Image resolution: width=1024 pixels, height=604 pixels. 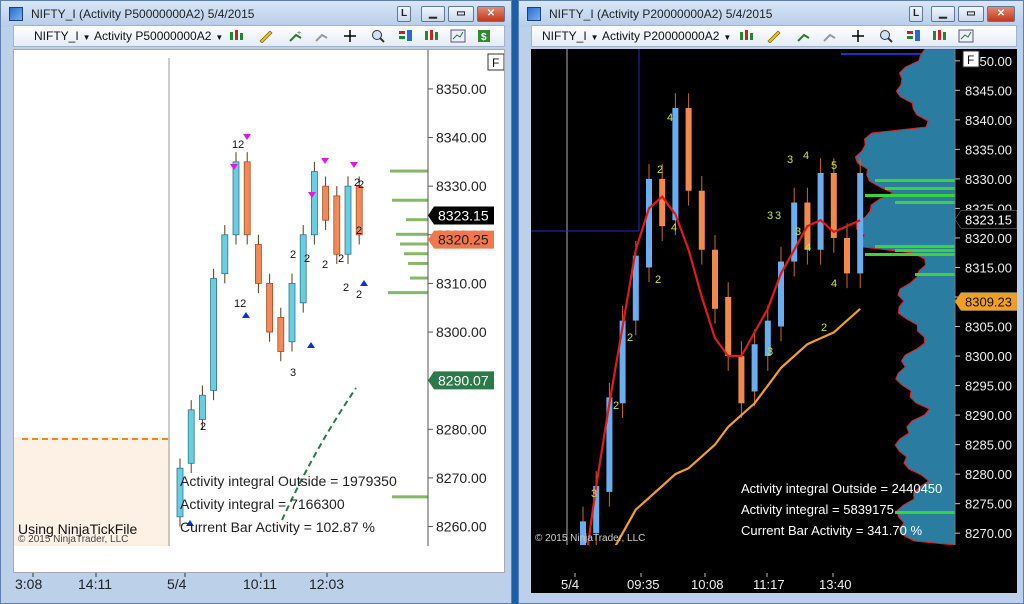 I want to click on price-tick-label: 8320.00, so click(x=988, y=238).